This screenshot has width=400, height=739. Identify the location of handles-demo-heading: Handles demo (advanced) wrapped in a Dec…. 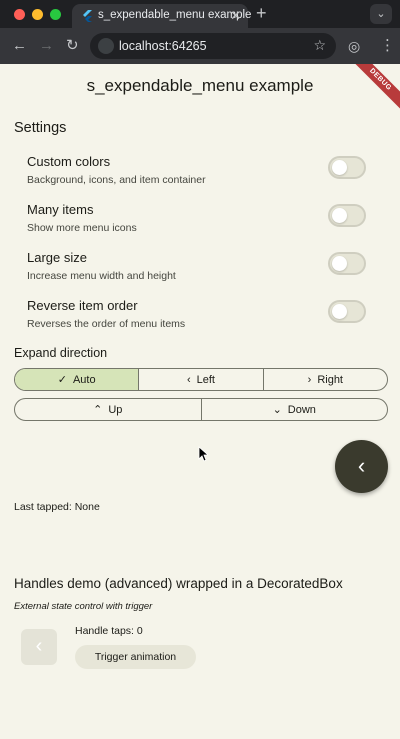
(178, 583).